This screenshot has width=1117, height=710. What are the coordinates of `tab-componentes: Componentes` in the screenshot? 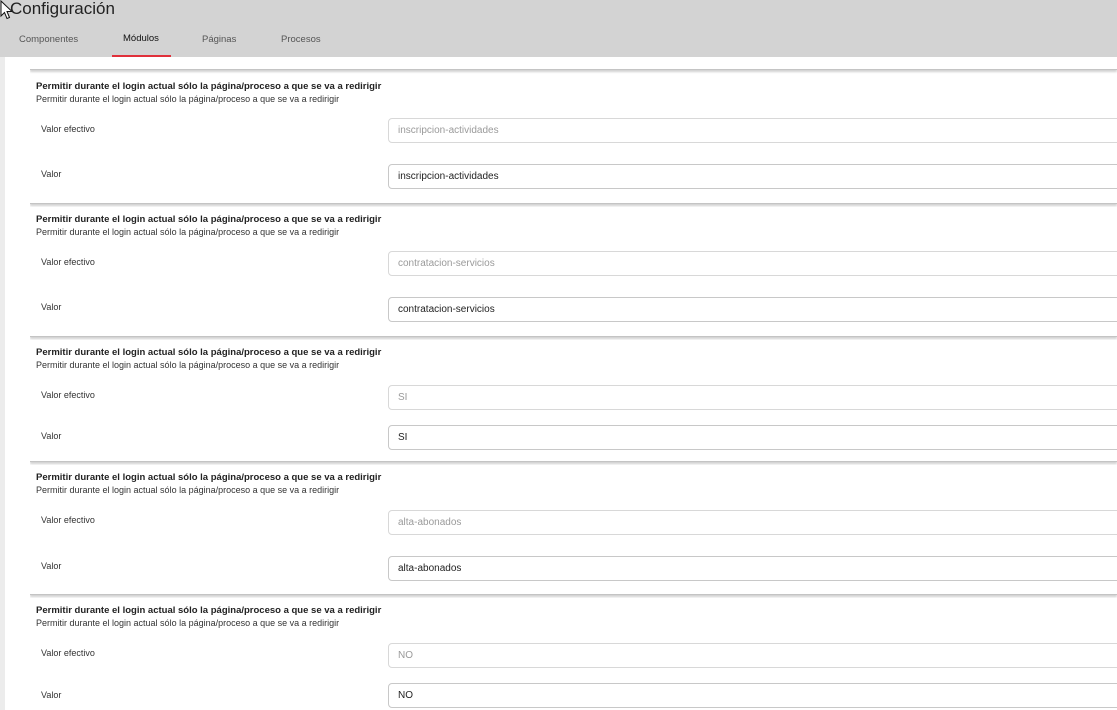 It's located at (48, 40).